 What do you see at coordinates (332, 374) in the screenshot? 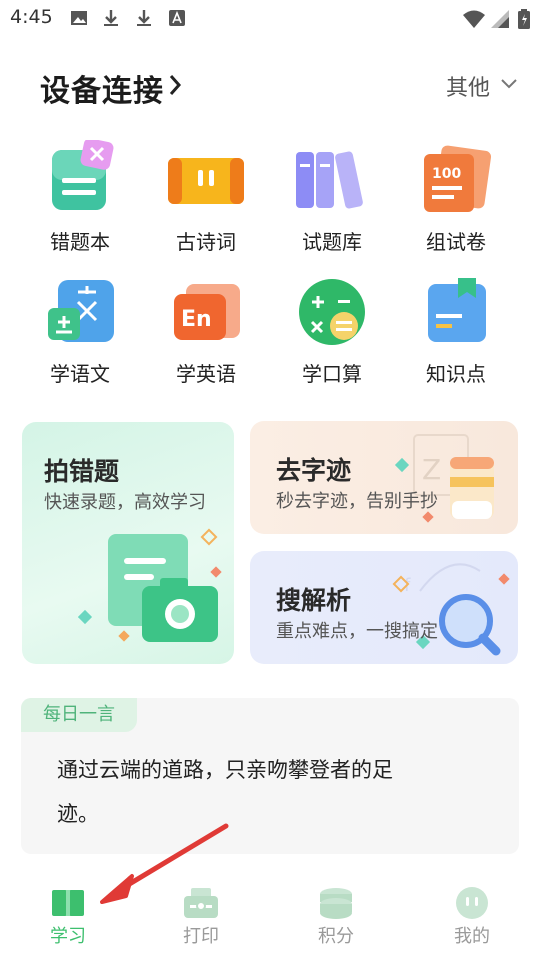
I see `tool-label: 学口算` at bounding box center [332, 374].